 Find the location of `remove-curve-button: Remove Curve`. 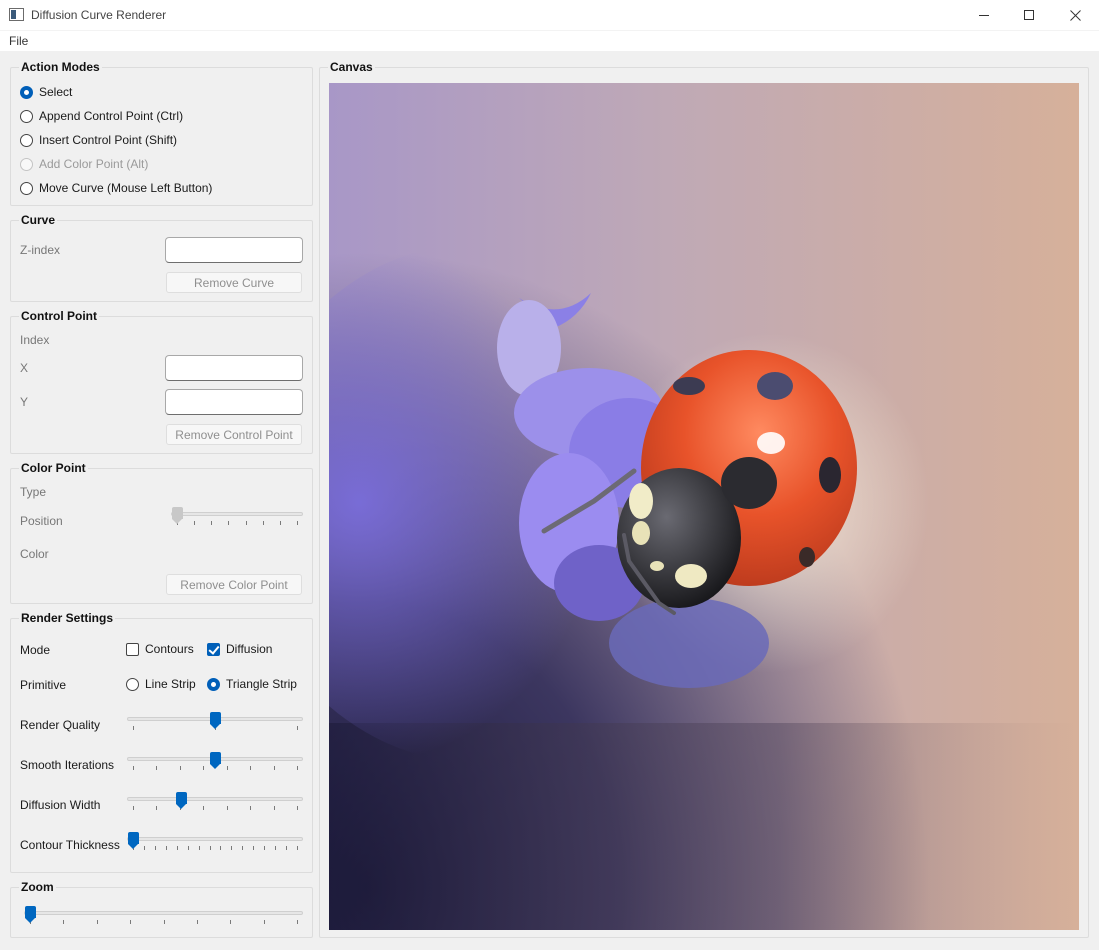

remove-curve-button: Remove Curve is located at coordinates (234, 282).